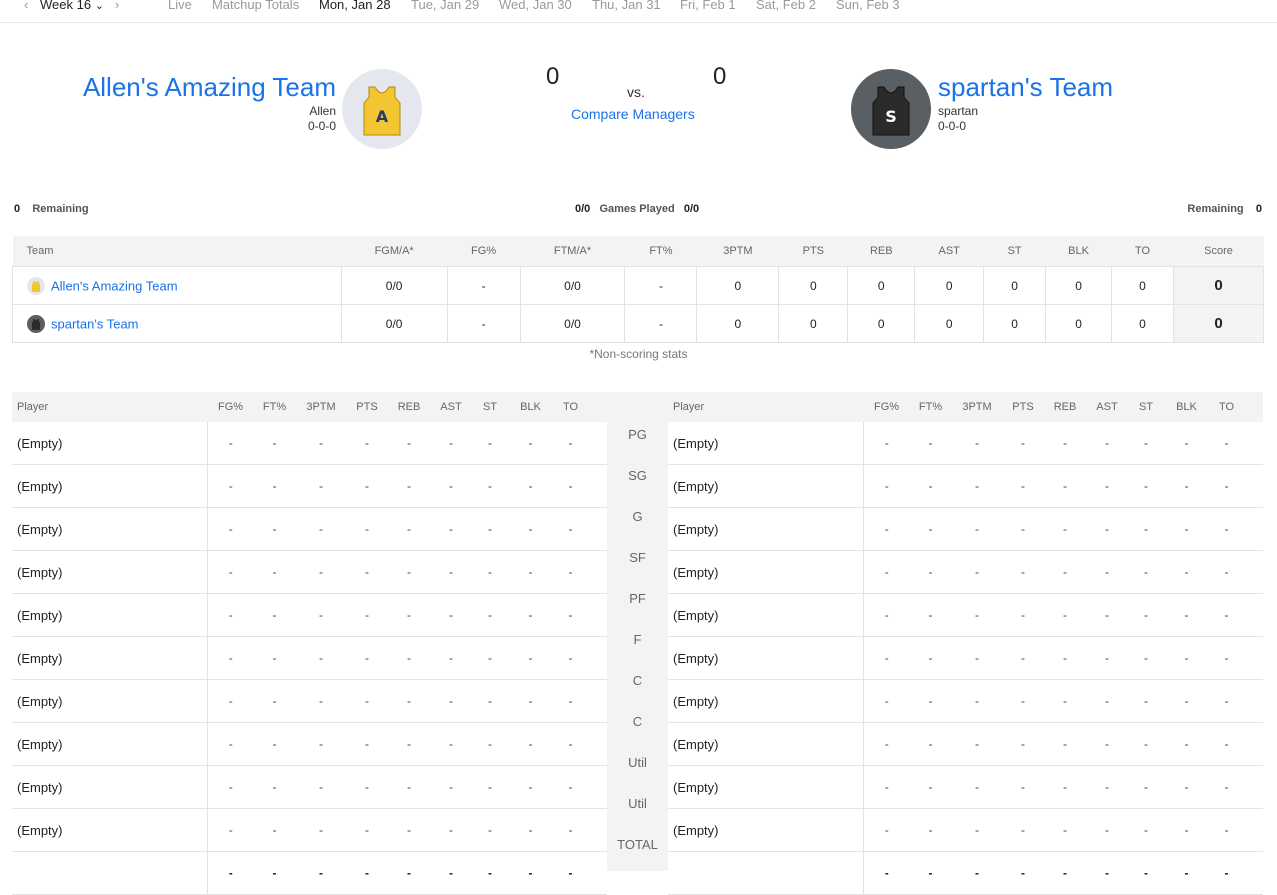 This screenshot has width=1277, height=895. What do you see at coordinates (255, 6) in the screenshot?
I see `tab-matchup-totals: Matchup Totals` at bounding box center [255, 6].